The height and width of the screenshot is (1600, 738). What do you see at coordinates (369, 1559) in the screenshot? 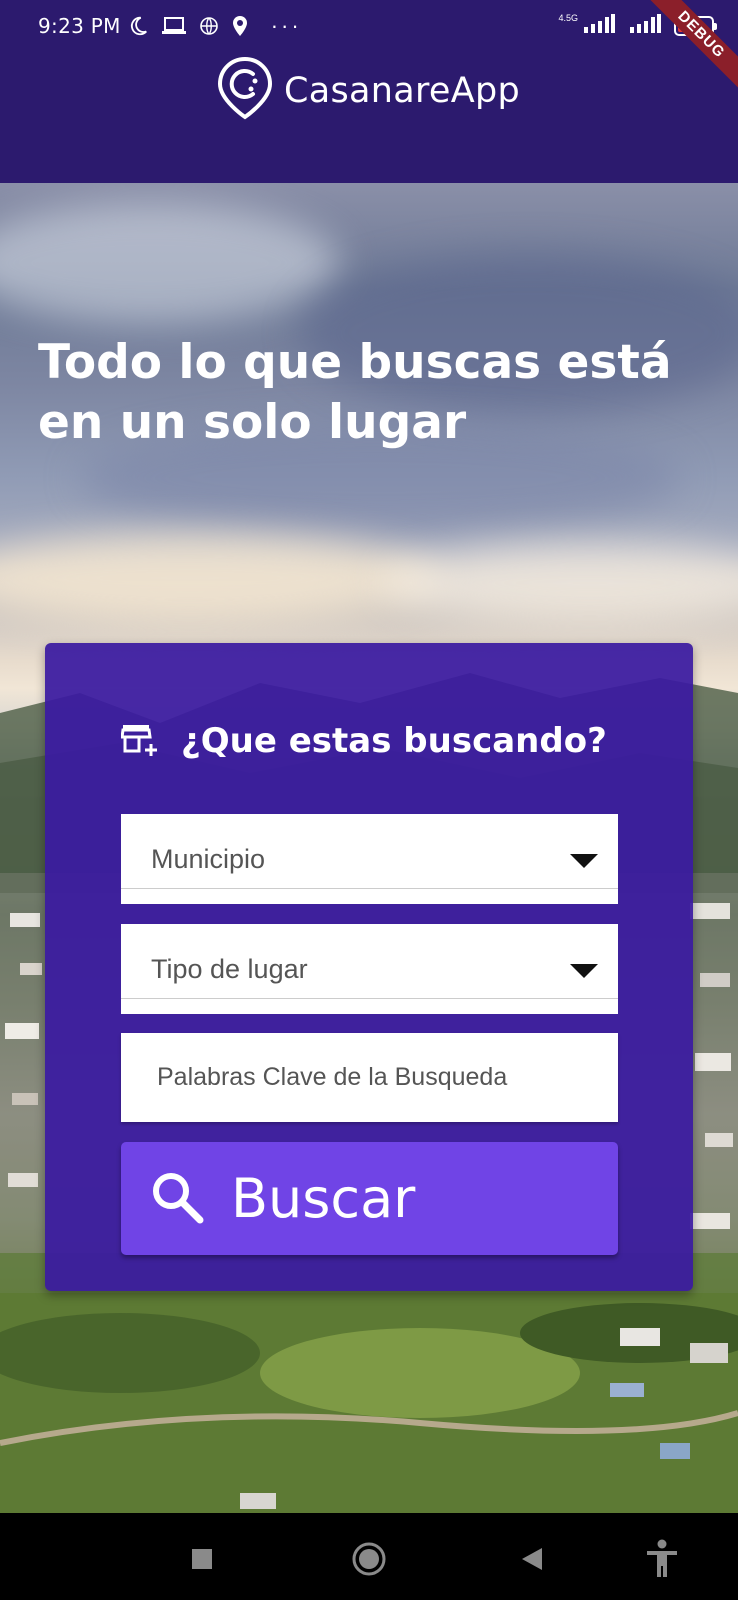
I see `home-circle-icon` at bounding box center [369, 1559].